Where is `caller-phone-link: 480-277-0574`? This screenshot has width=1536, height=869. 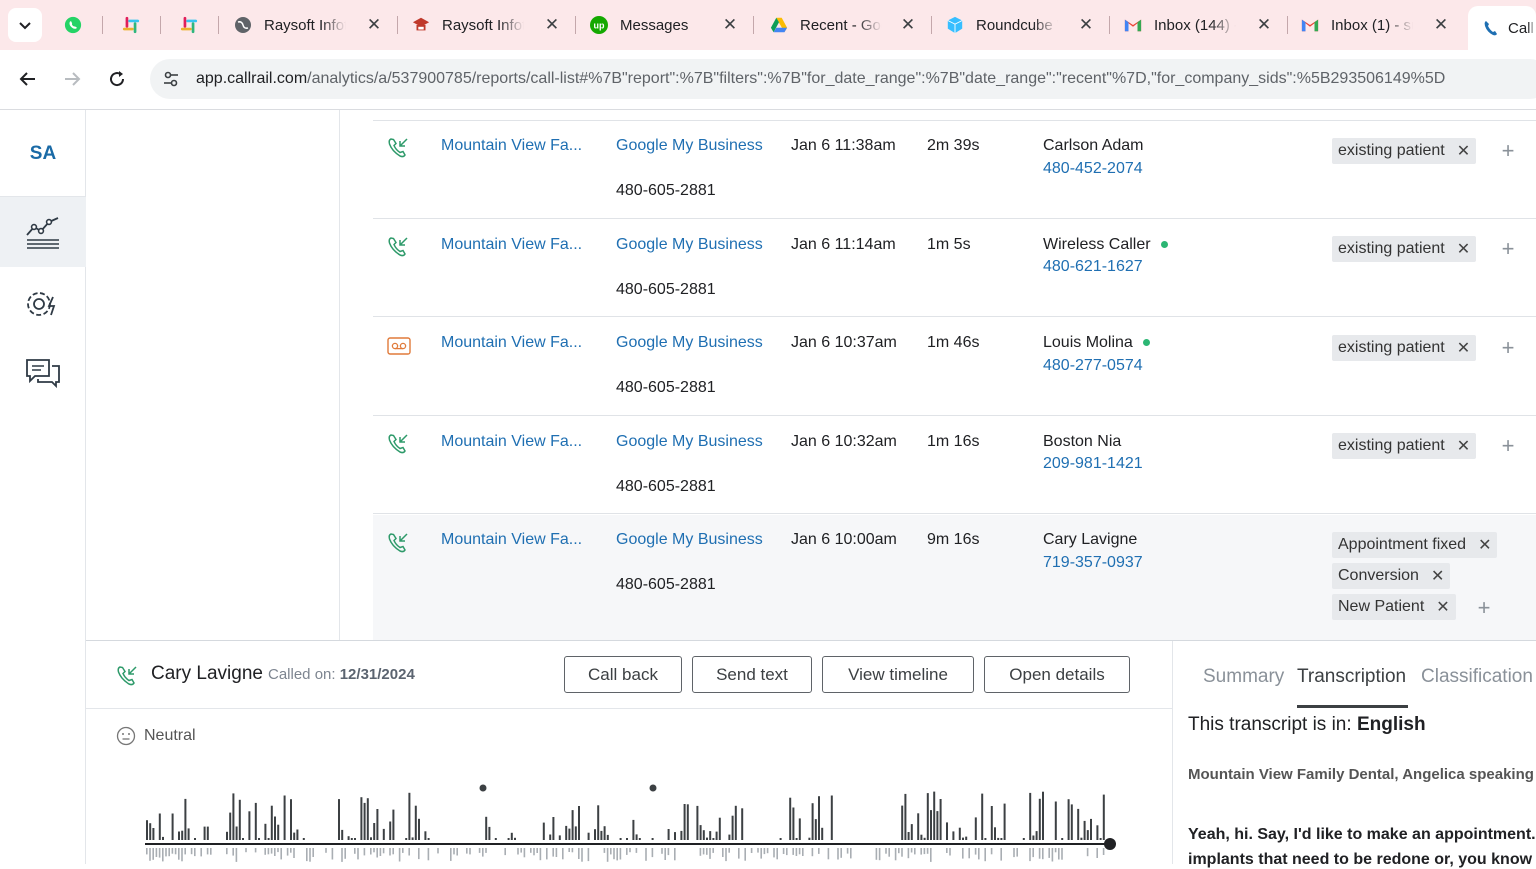 caller-phone-link: 480-277-0574 is located at coordinates (1093, 366).